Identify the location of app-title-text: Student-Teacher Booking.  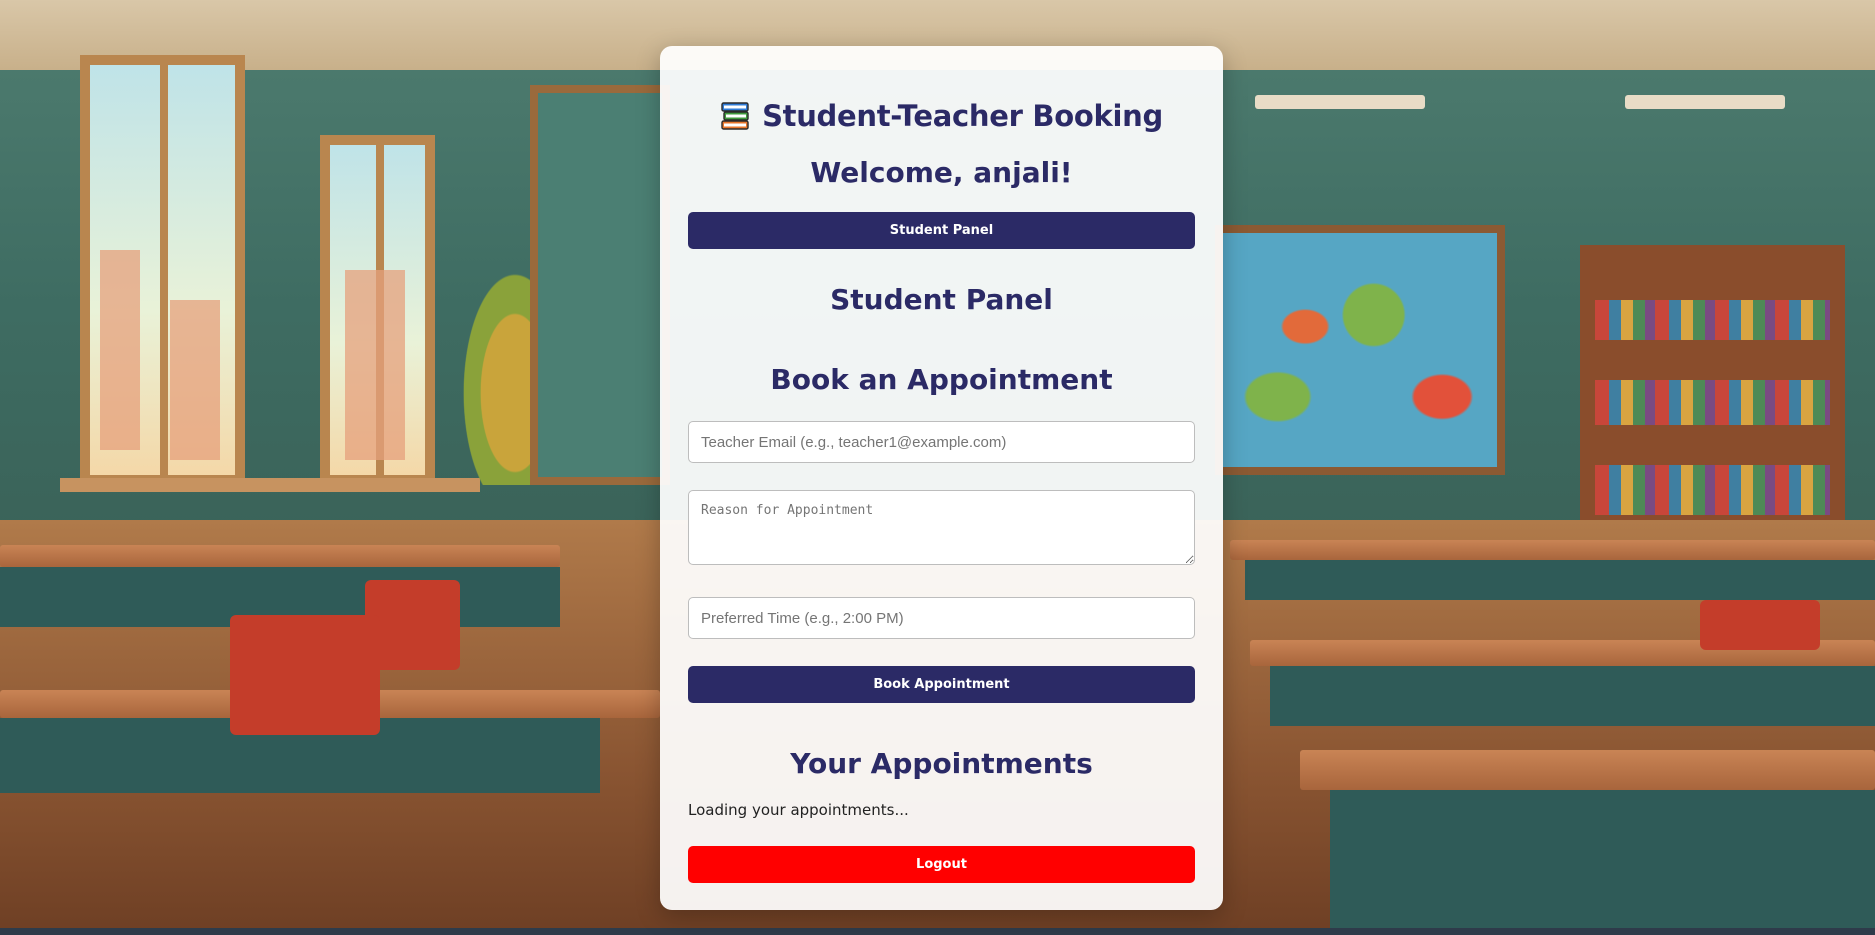
(962, 116).